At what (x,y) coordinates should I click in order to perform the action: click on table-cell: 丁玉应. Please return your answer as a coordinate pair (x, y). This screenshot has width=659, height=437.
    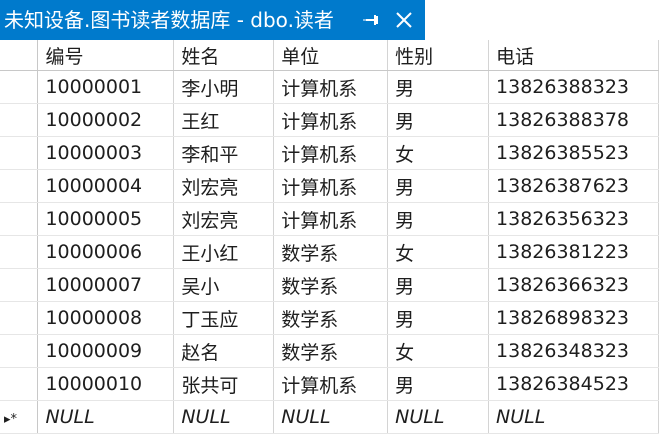
    Looking at the image, I should click on (224, 318).